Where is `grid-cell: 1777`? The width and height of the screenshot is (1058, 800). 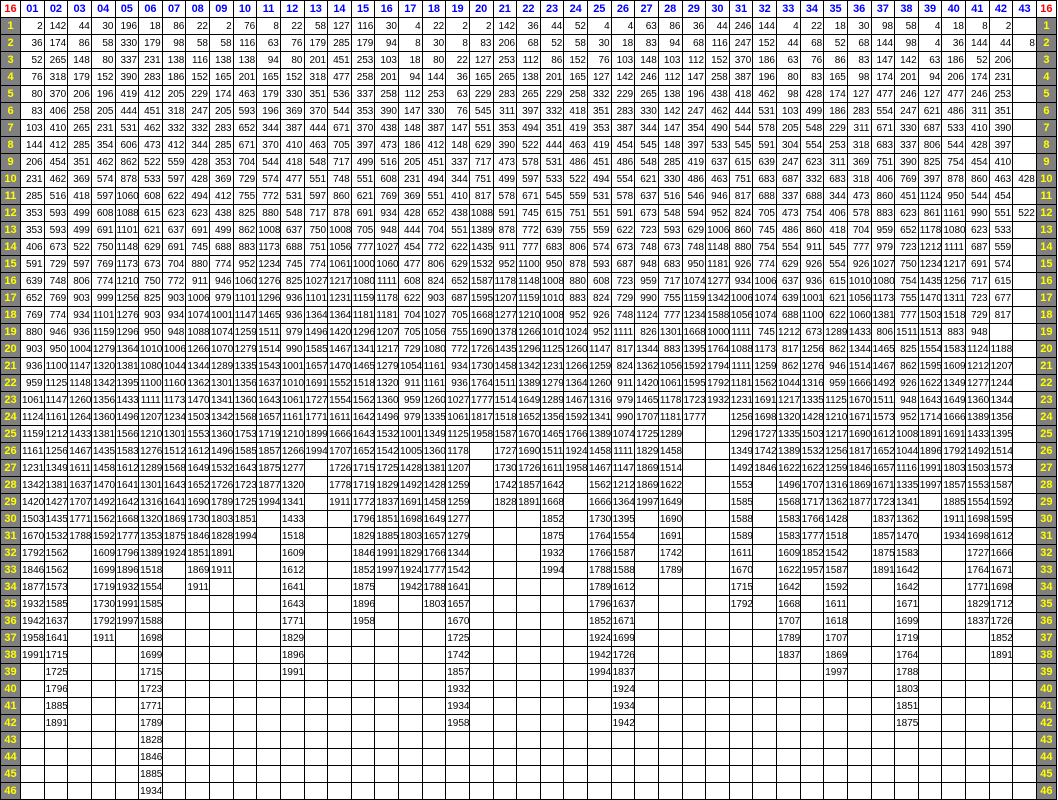
grid-cell: 1777 is located at coordinates (127, 536).